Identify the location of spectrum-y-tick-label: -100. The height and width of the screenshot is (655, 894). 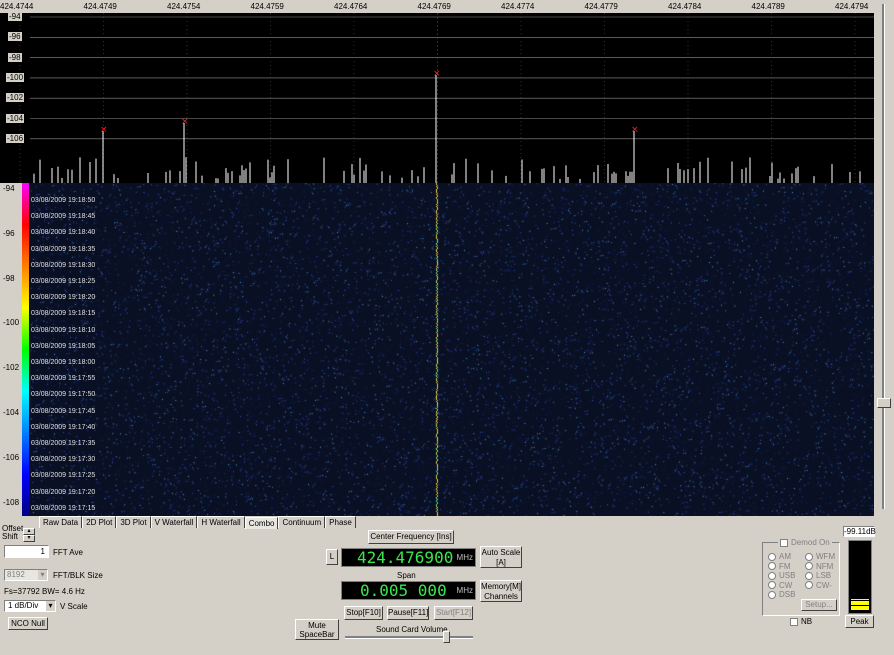
(15, 77).